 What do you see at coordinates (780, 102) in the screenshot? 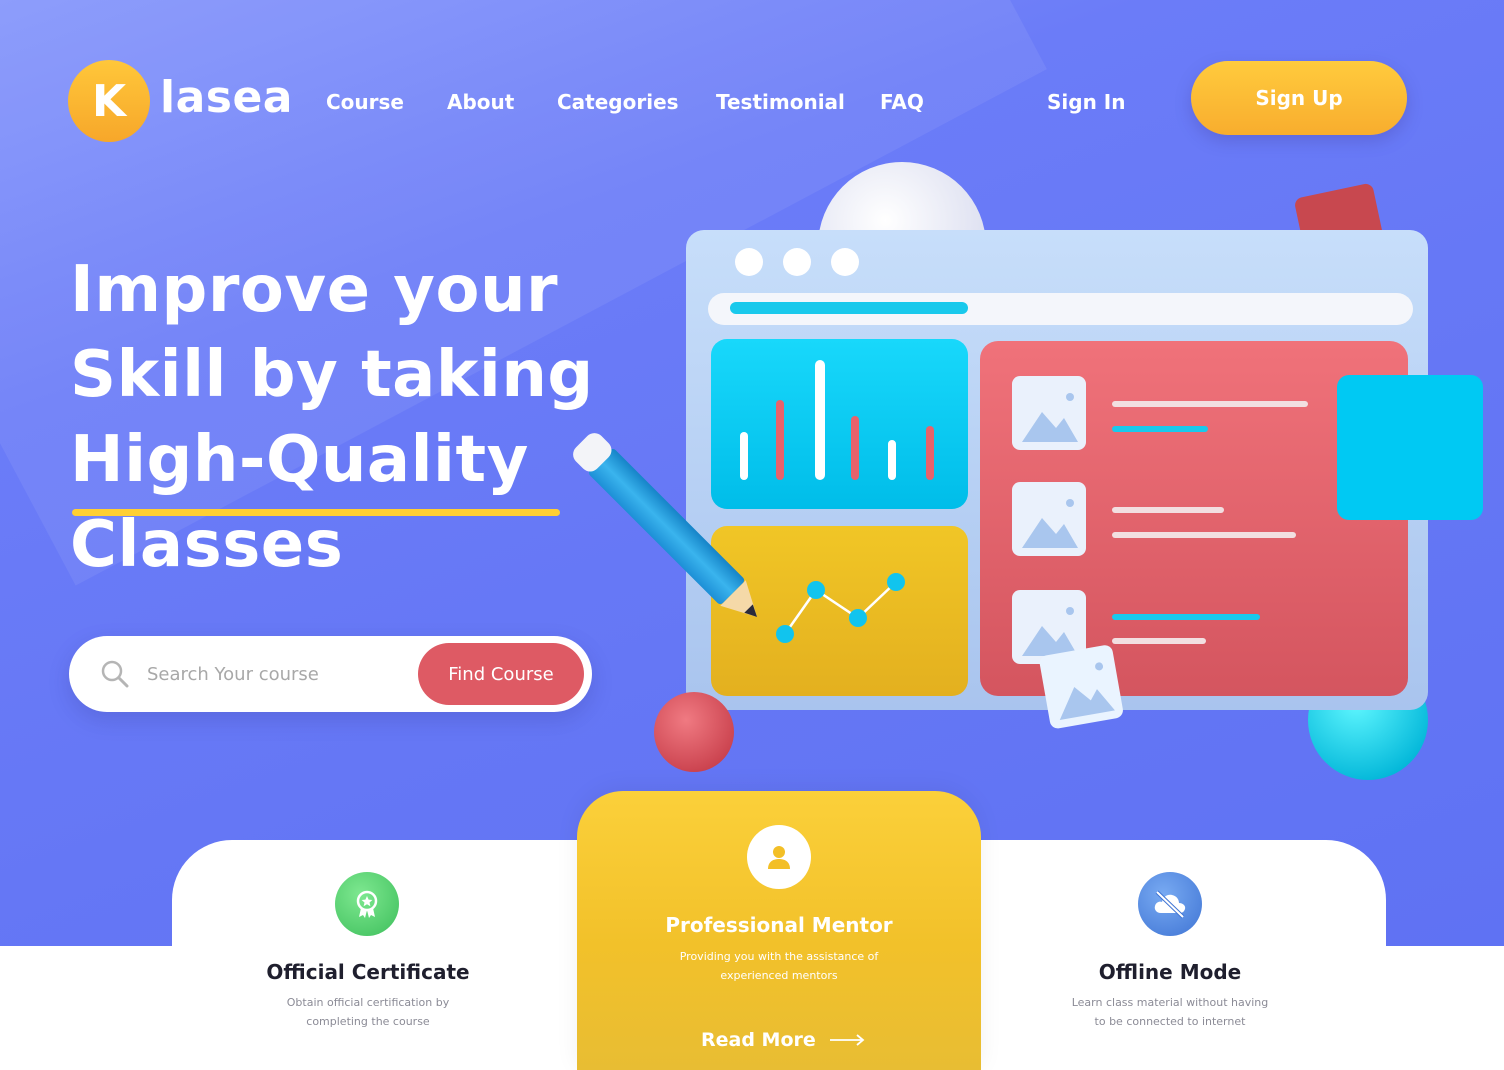
I see `nav-link-testimonial: Testimonial` at bounding box center [780, 102].